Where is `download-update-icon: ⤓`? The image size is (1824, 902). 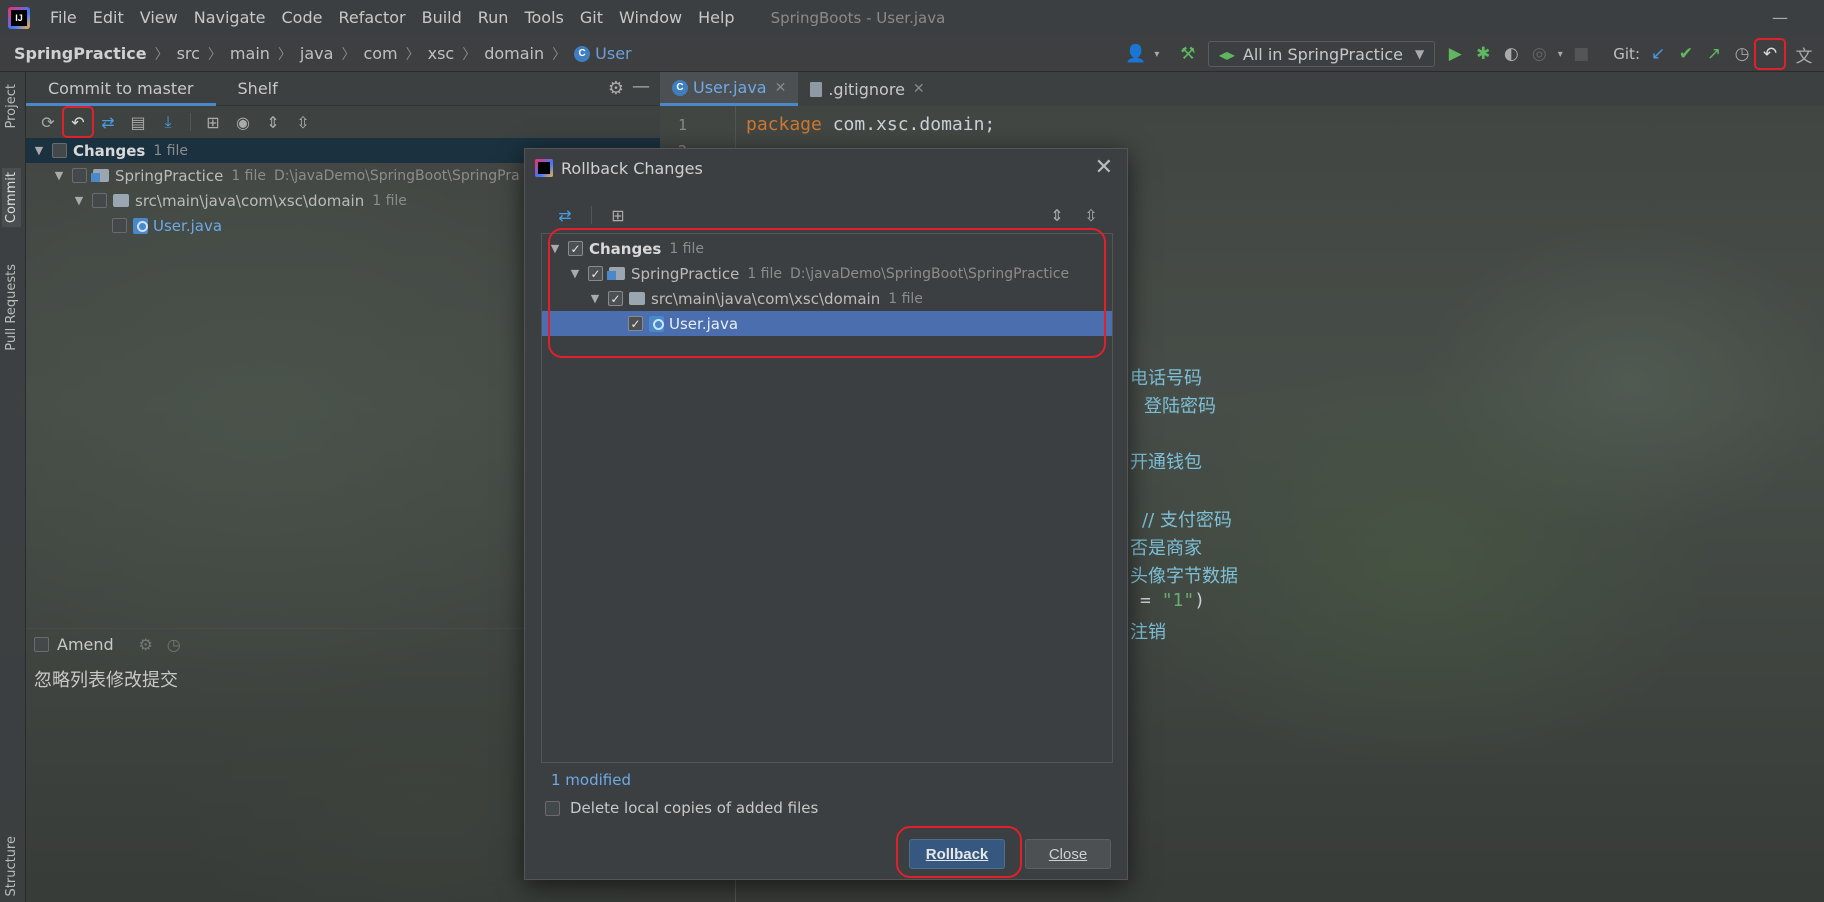
download-update-icon: ⤓ is located at coordinates (168, 122).